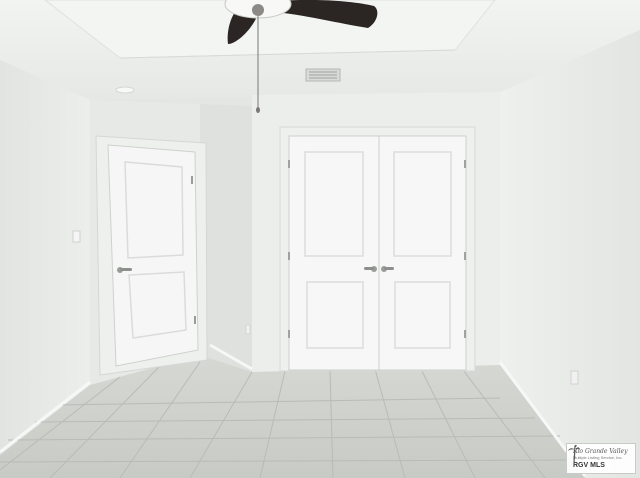 The width and height of the screenshot is (640, 478). Describe the element at coordinates (248, 329) in the screenshot. I see `alcove-outlet` at that location.